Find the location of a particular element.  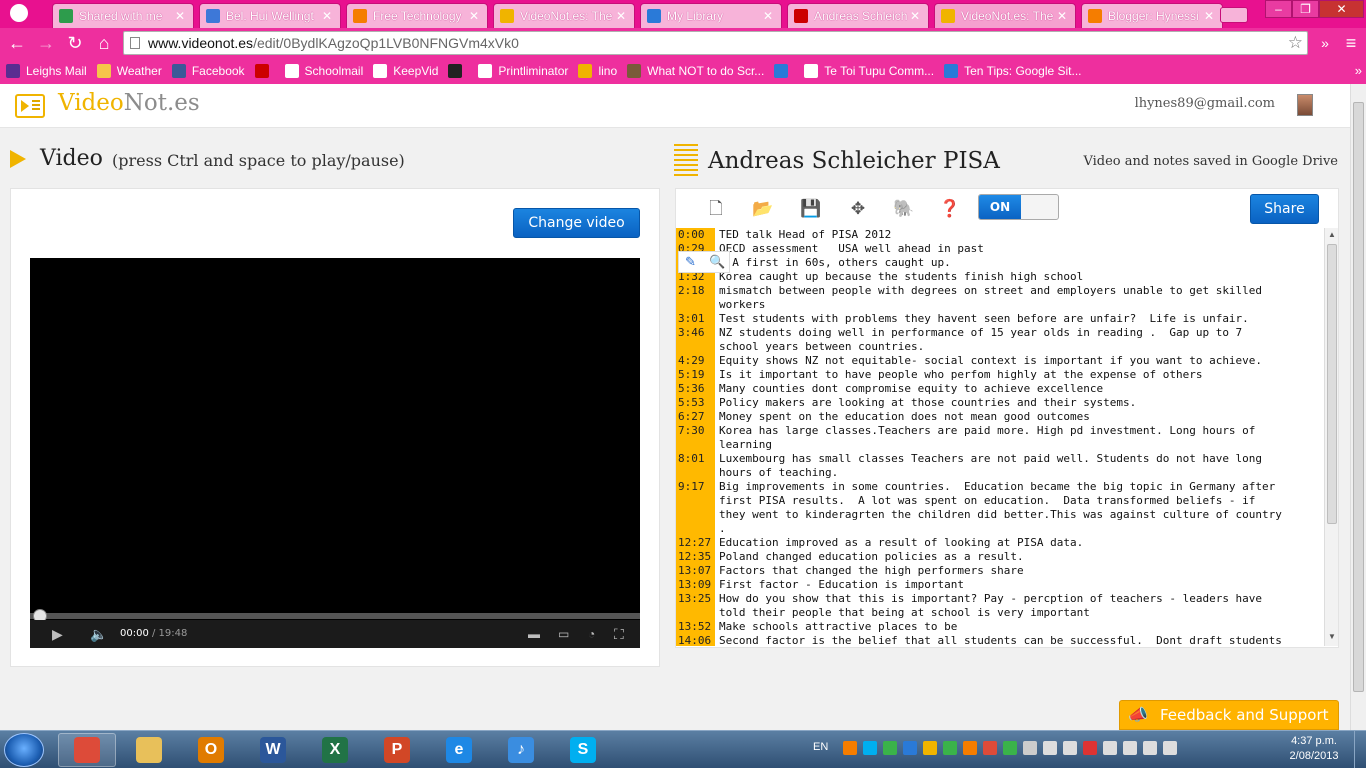

notes-scroll-thumb is located at coordinates (1332, 384).